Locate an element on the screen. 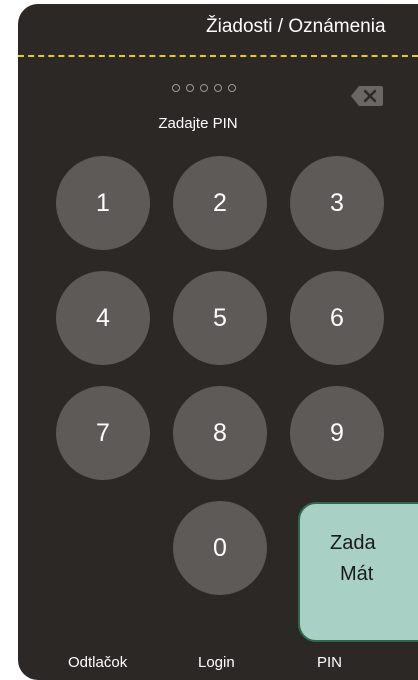 Image resolution: width=418 pixels, height=680 pixels. backspace-button is located at coordinates (367, 96).